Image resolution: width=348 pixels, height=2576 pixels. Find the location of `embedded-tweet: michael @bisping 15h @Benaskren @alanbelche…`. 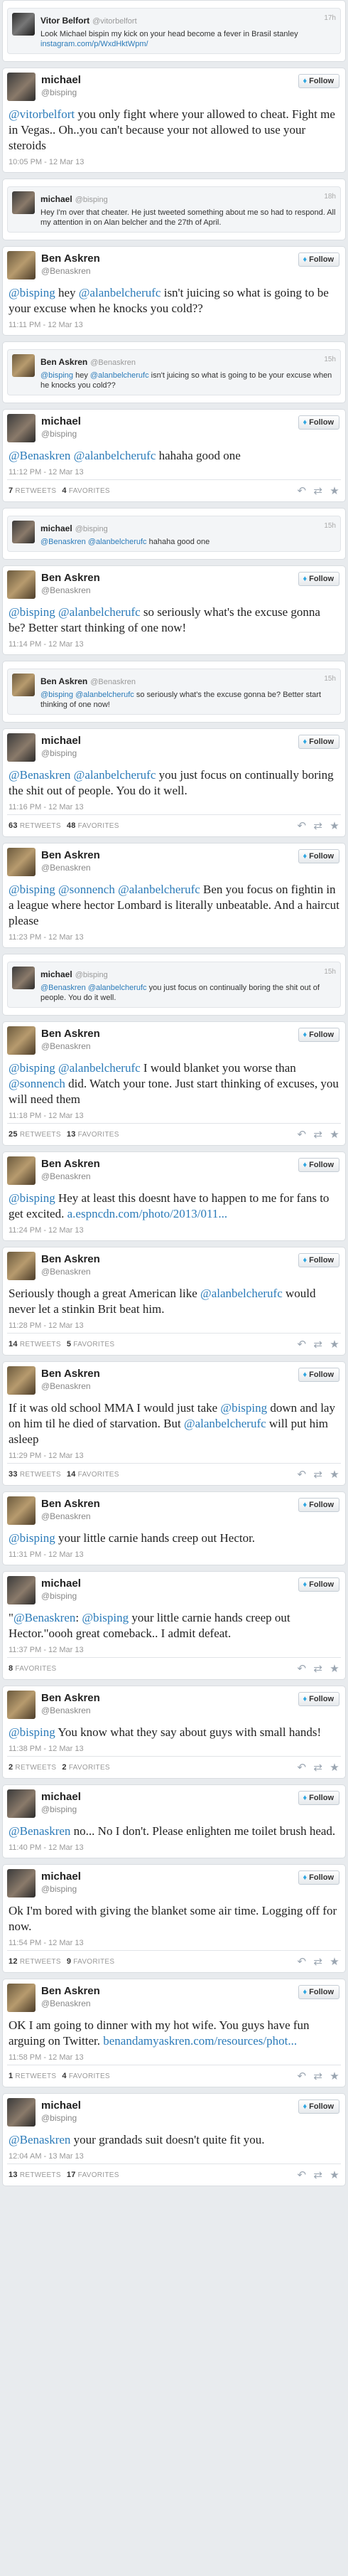

embedded-tweet: michael @bisping 15h @Benaskren @alanbelche… is located at coordinates (174, 985).